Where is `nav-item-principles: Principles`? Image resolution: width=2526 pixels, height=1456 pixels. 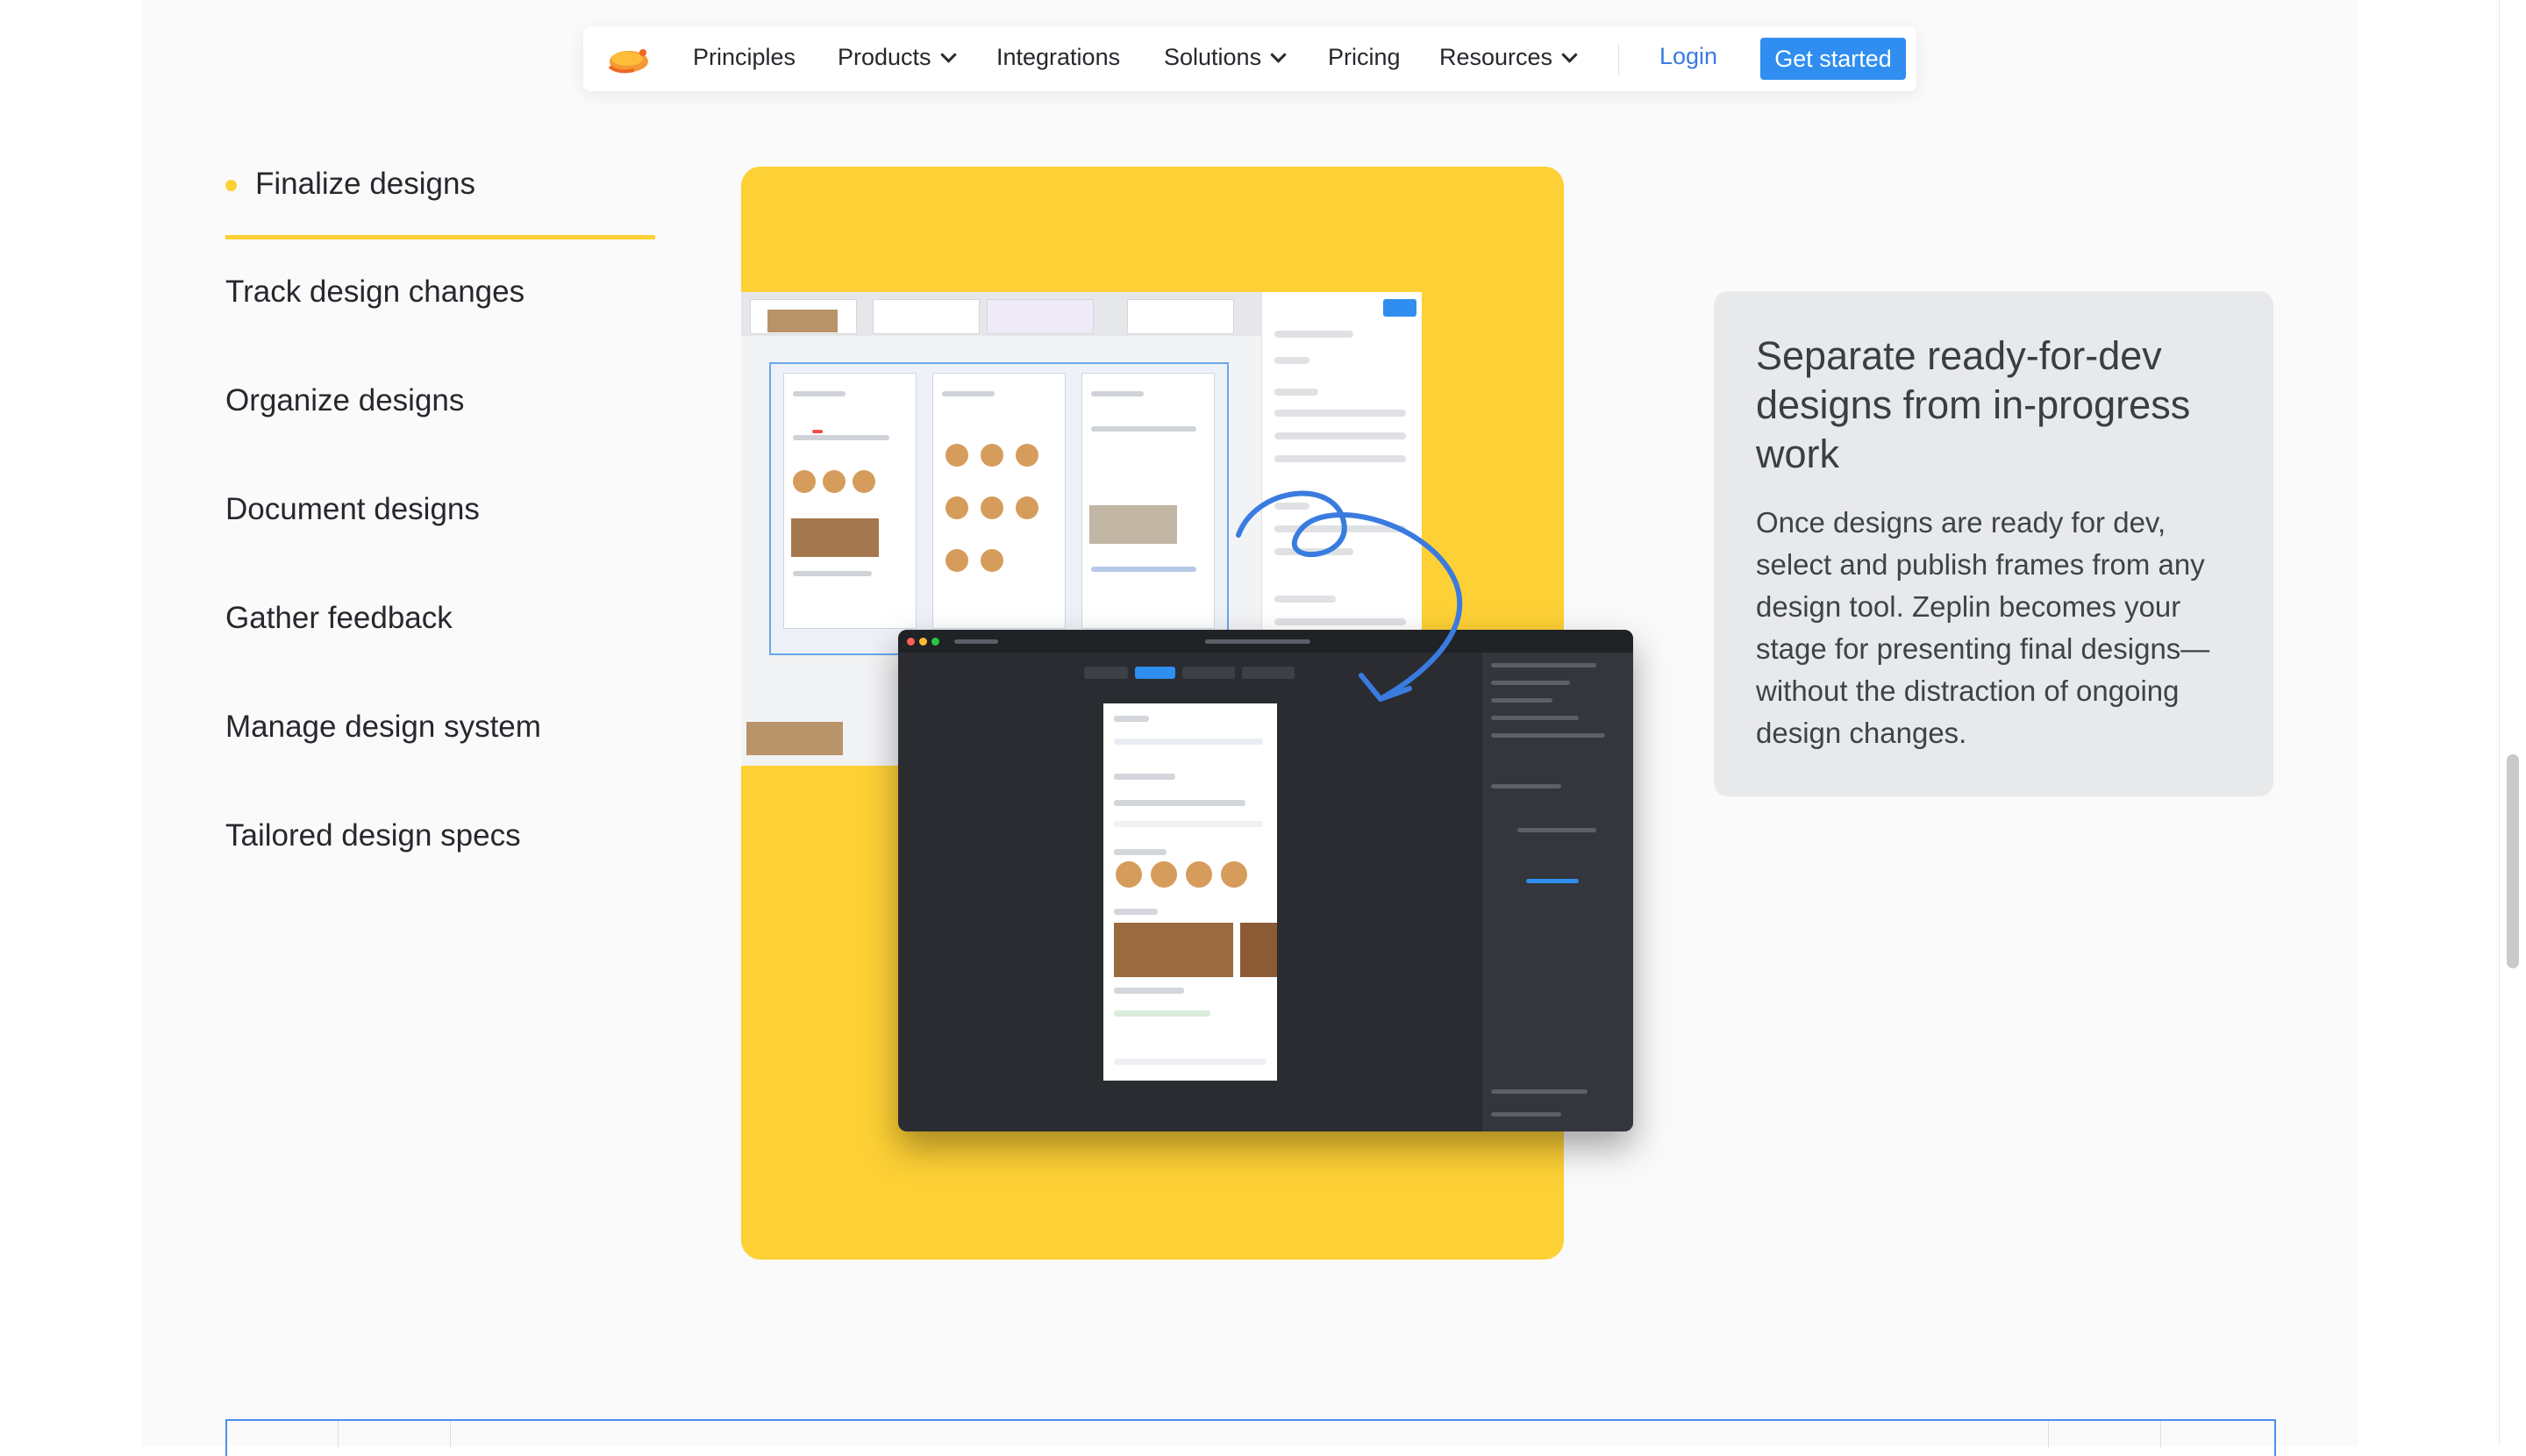
nav-item-principles: Principles is located at coordinates (744, 57).